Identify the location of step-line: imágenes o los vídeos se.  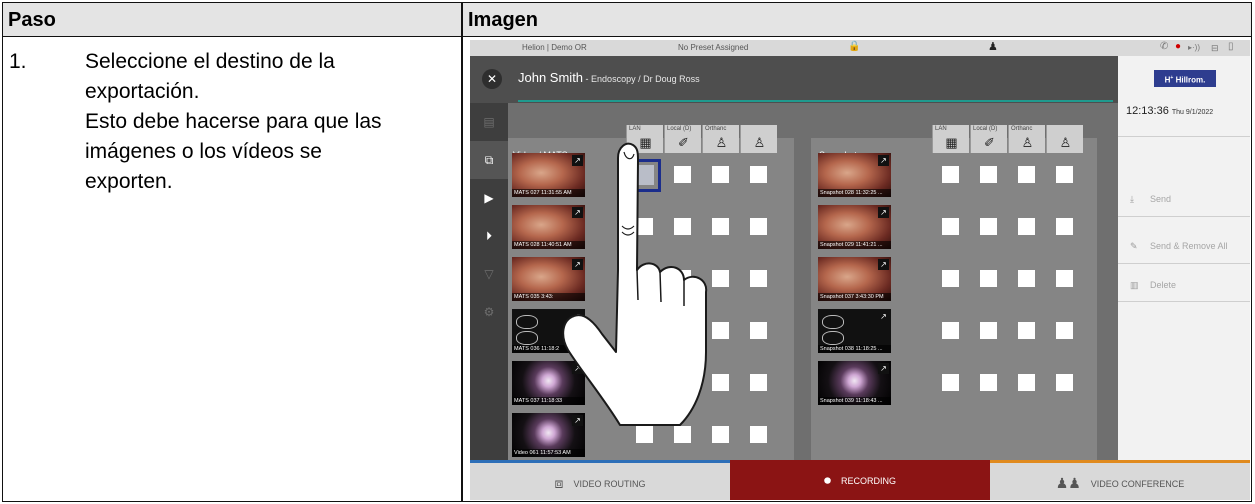
(203, 151).